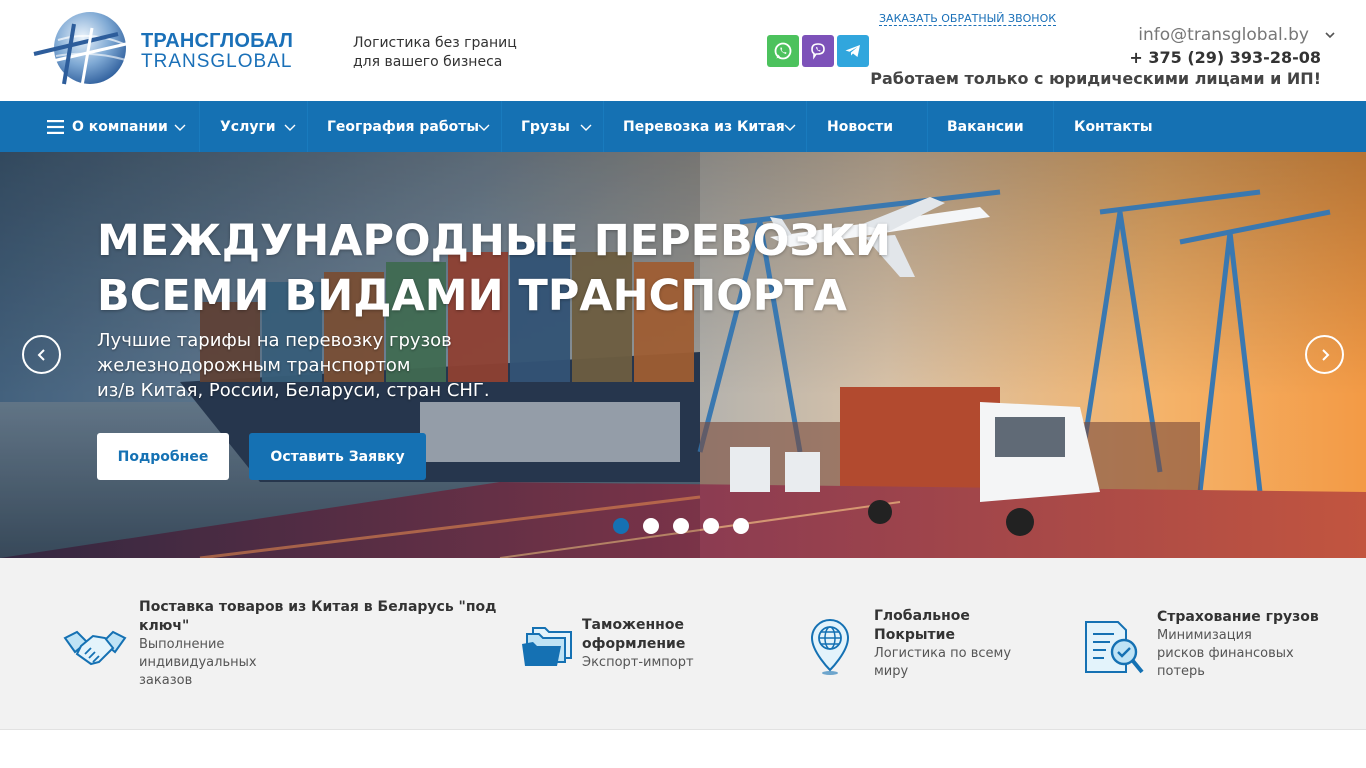  I want to click on whatsapp-icon, so click(783, 51).